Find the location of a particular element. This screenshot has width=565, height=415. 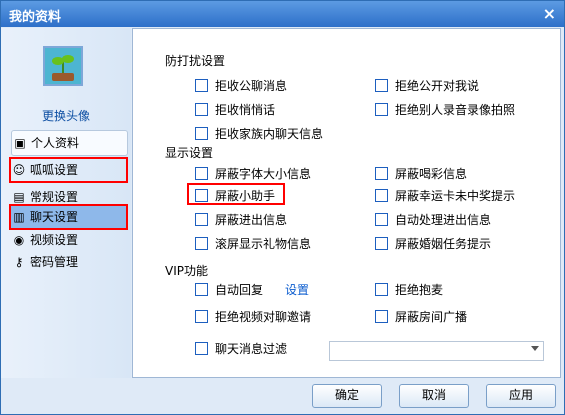

option-block-entry-exit: 屏蔽进出信息 is located at coordinates (241, 219).